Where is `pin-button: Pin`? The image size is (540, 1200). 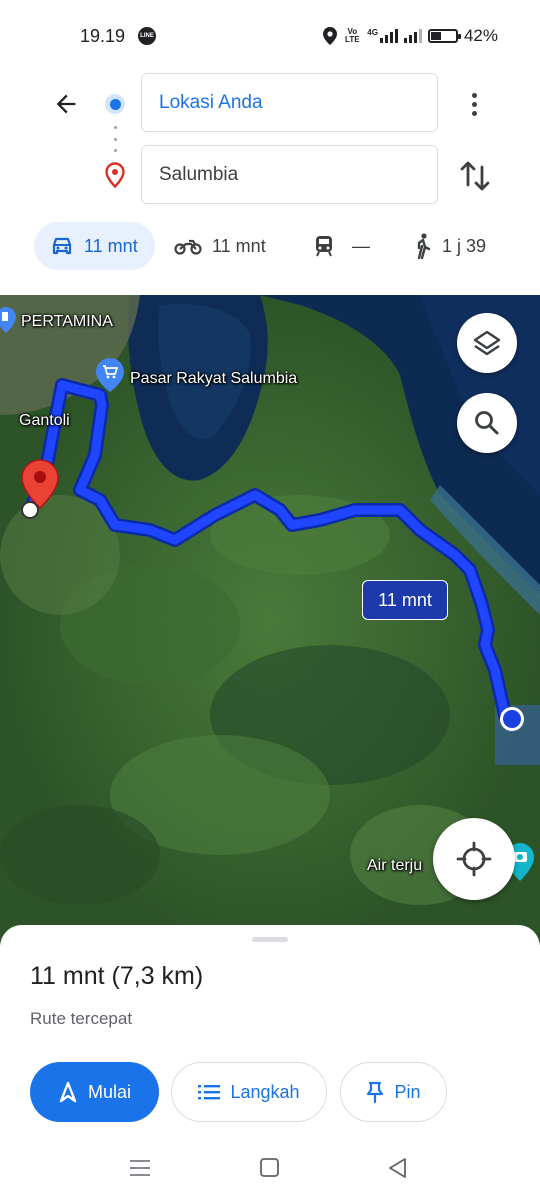 pin-button: Pin is located at coordinates (393, 1092).